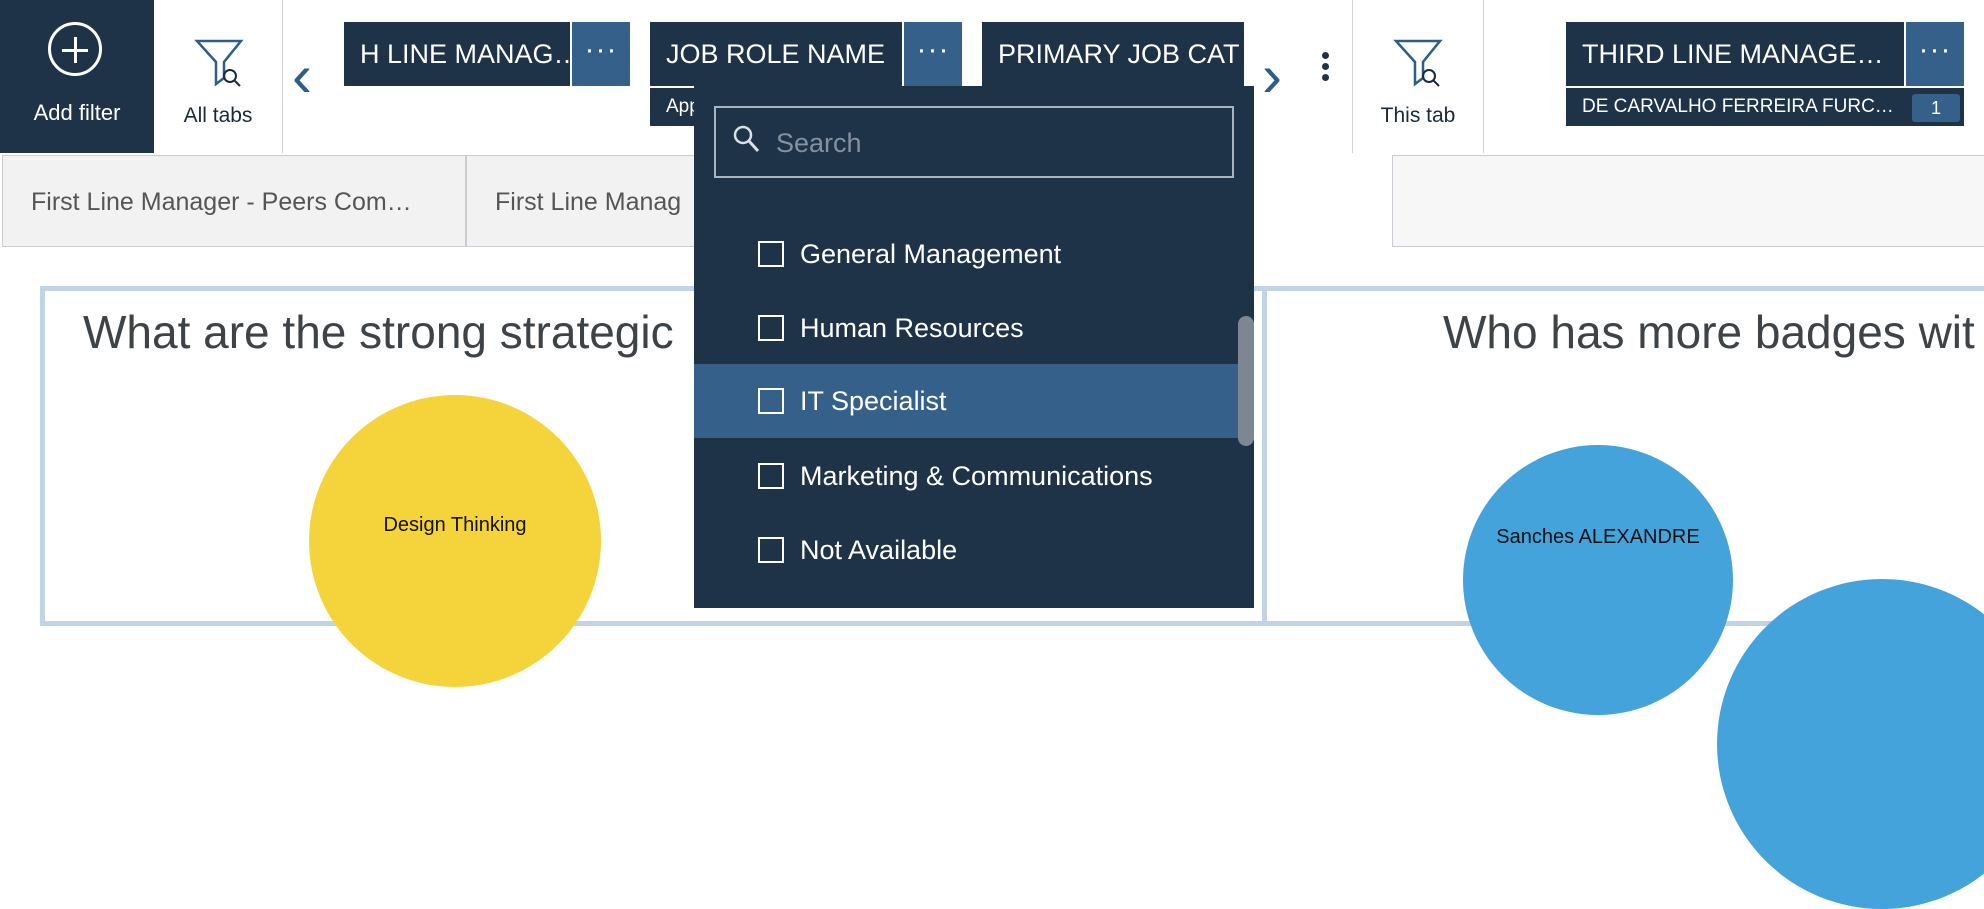 The height and width of the screenshot is (909, 1984). What do you see at coordinates (966, 401) in the screenshot?
I see `option-it-specialist: IT Specialist` at bounding box center [966, 401].